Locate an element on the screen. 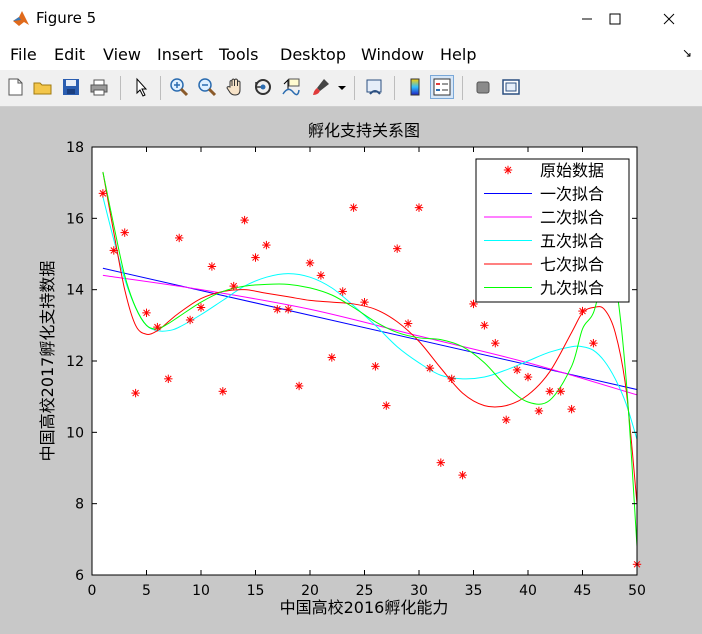  legend-label: 九次拟合 is located at coordinates (572, 288).